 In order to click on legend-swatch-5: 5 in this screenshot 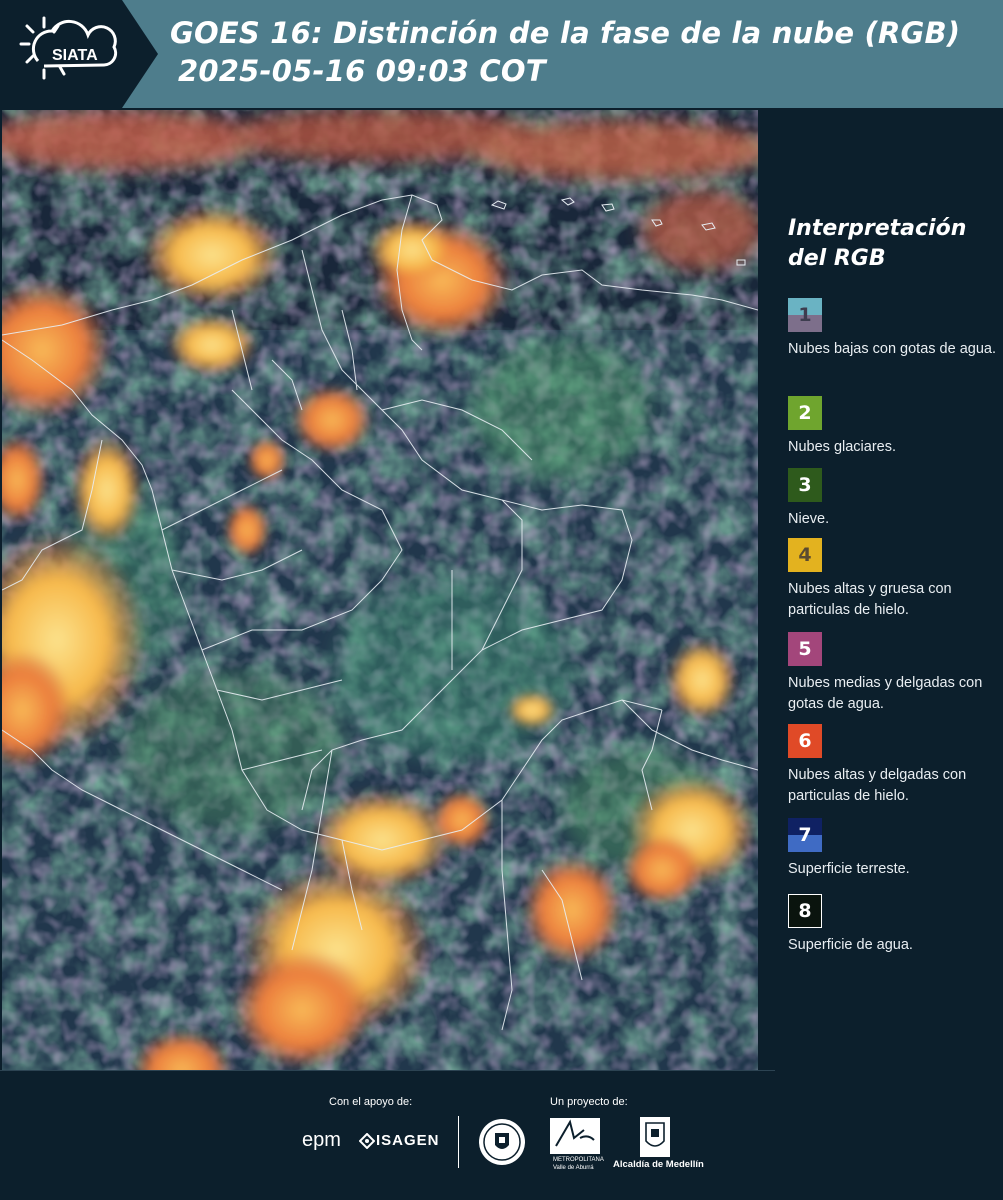, I will do `click(805, 649)`.